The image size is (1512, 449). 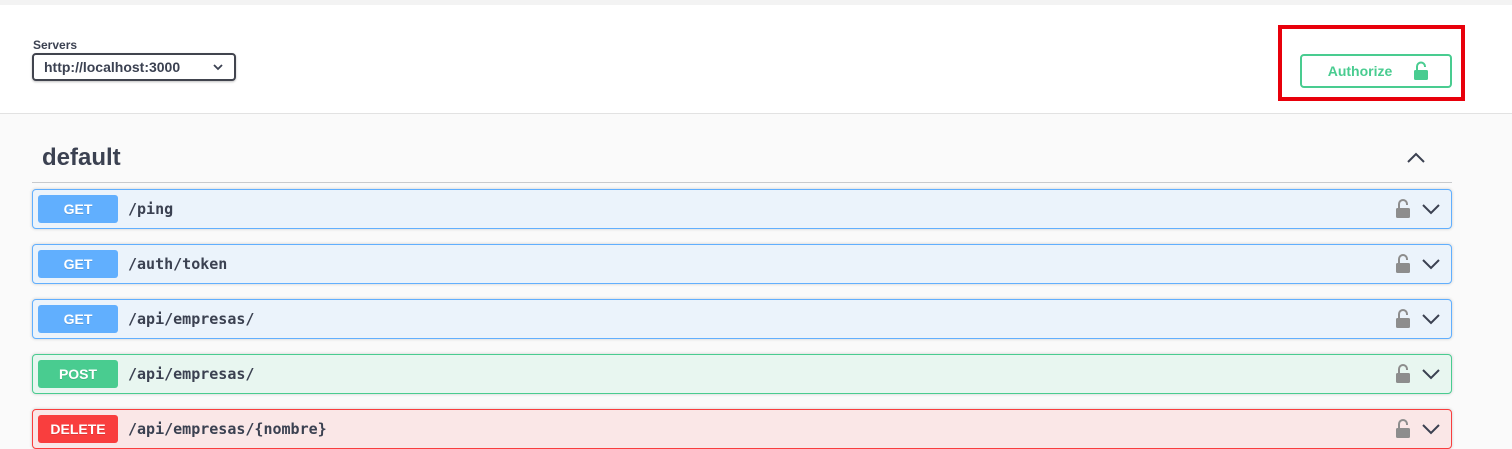 What do you see at coordinates (55, 45) in the screenshot?
I see `servers-label: Servers` at bounding box center [55, 45].